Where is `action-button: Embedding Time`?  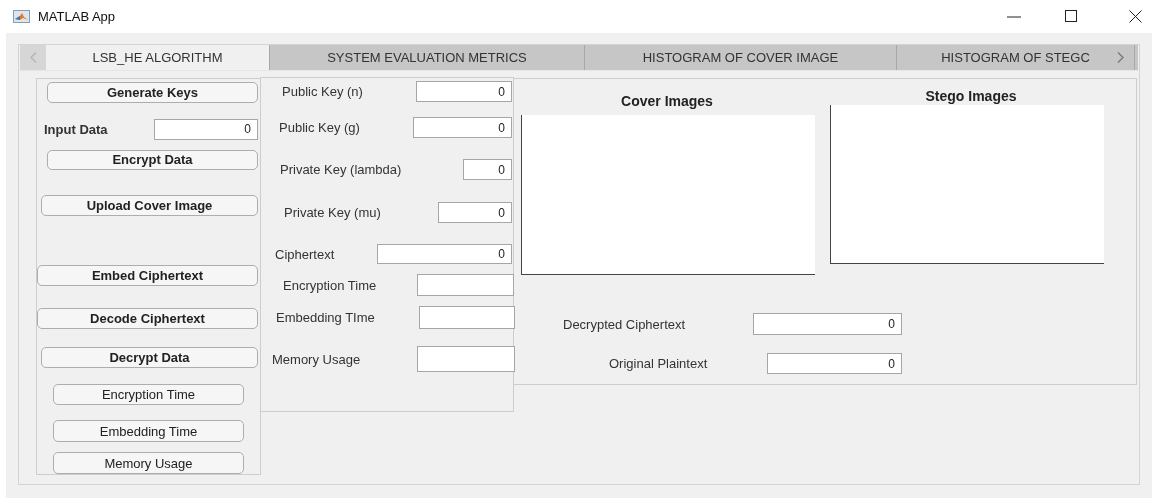 action-button: Embedding Time is located at coordinates (148, 431).